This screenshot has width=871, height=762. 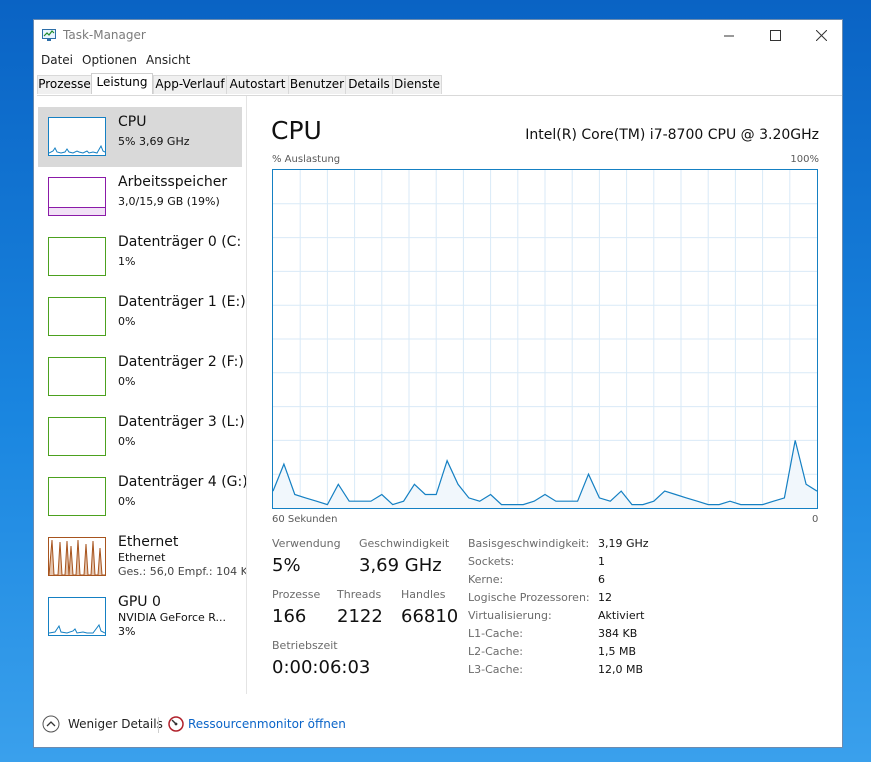 I want to click on sidebar-item-gpu: GPU 0 NVIDIA GeForce R... 3%, so click(x=140, y=617).